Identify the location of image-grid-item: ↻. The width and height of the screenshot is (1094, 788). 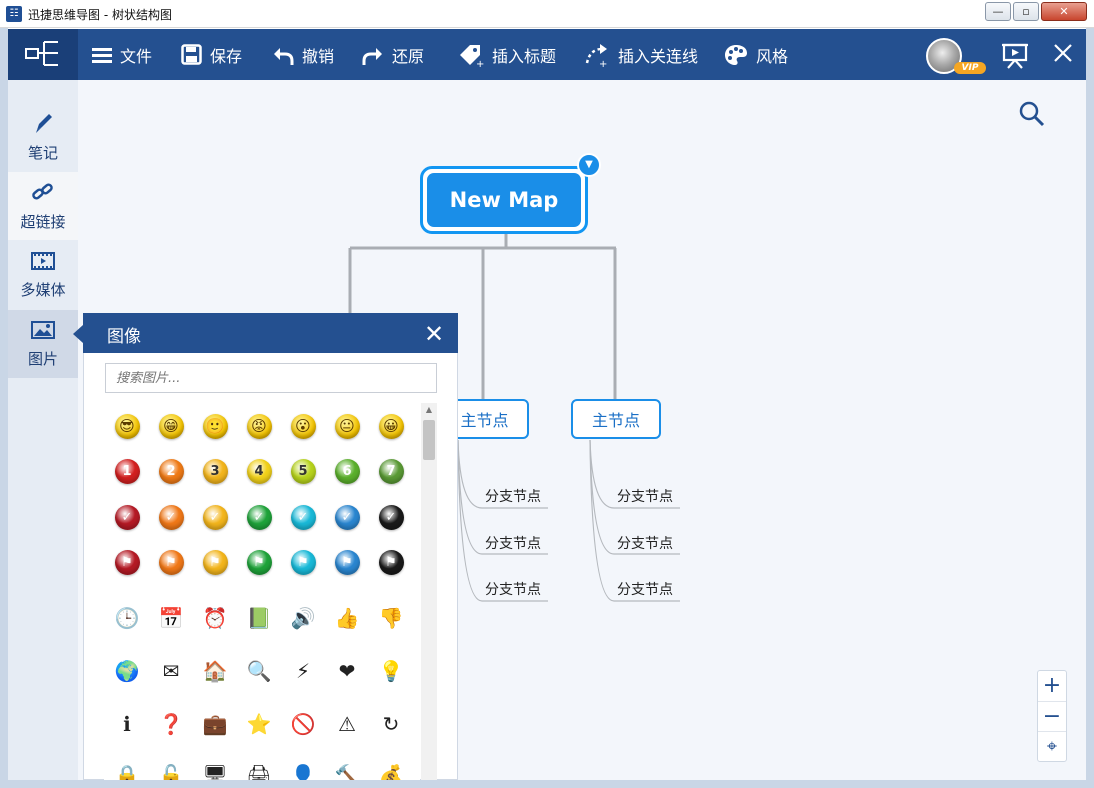
(391, 724).